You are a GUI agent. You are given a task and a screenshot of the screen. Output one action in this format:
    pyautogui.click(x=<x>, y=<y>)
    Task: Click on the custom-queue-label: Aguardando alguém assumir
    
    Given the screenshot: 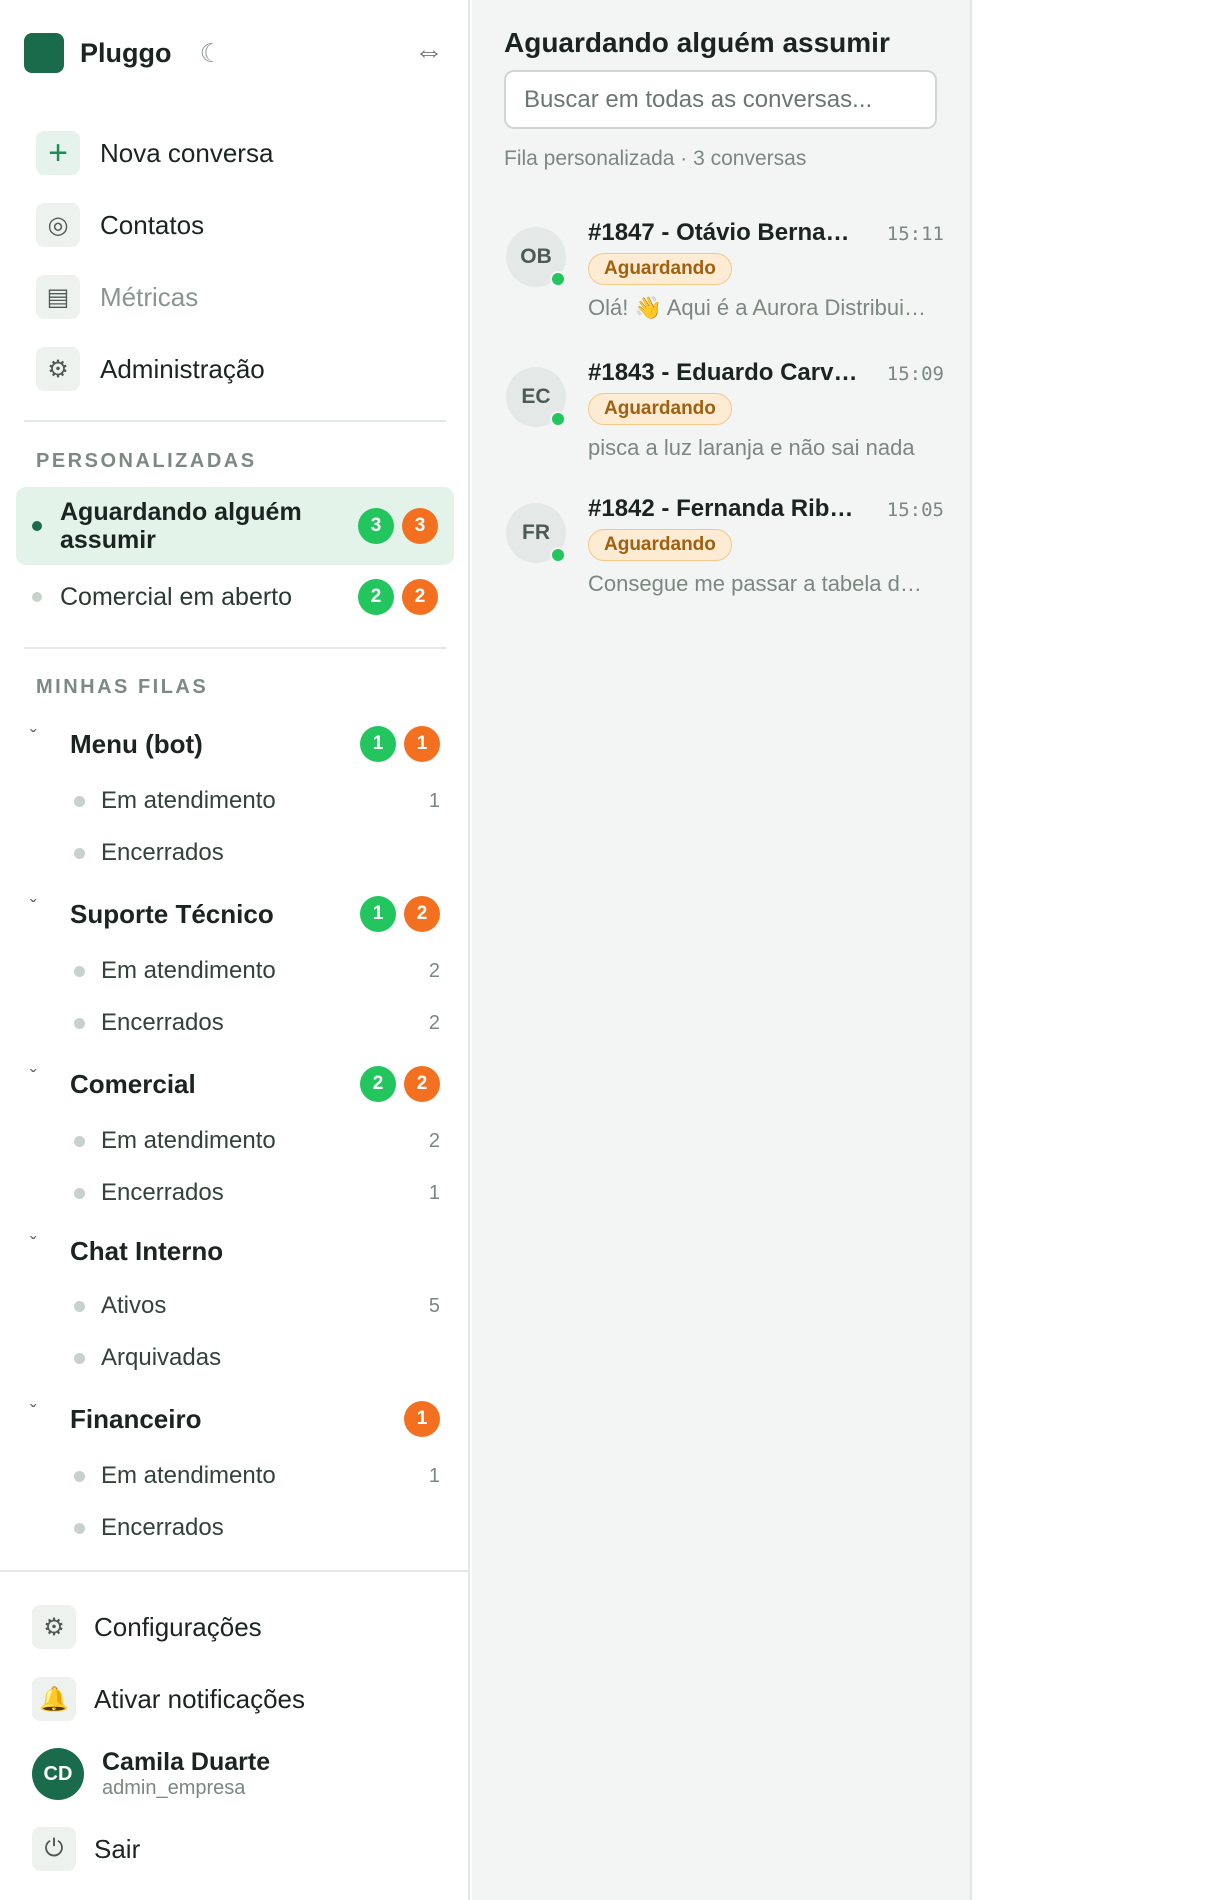 What is the action you would take?
    pyautogui.click(x=181, y=526)
    